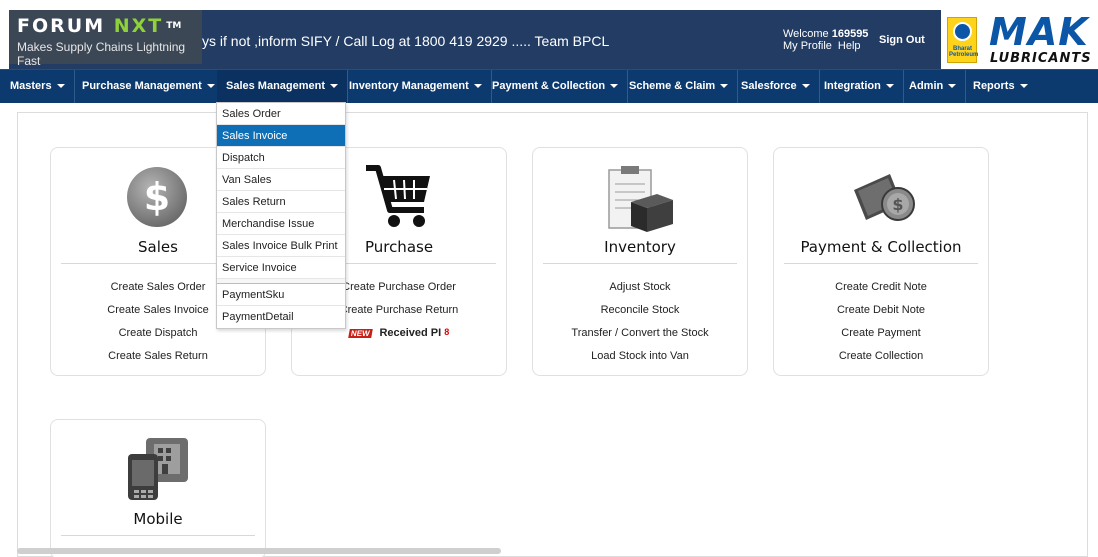 The height and width of the screenshot is (557, 1098). Describe the element at coordinates (640, 199) in the screenshot. I see `clipboard-box-icon` at that location.